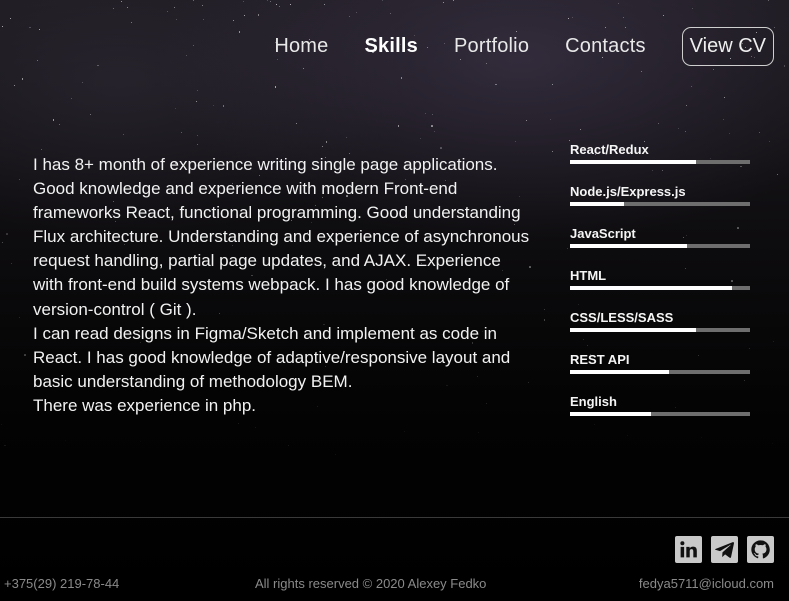 The image size is (789, 601). I want to click on skill-item: Node.js/Express.js, so click(660, 204).